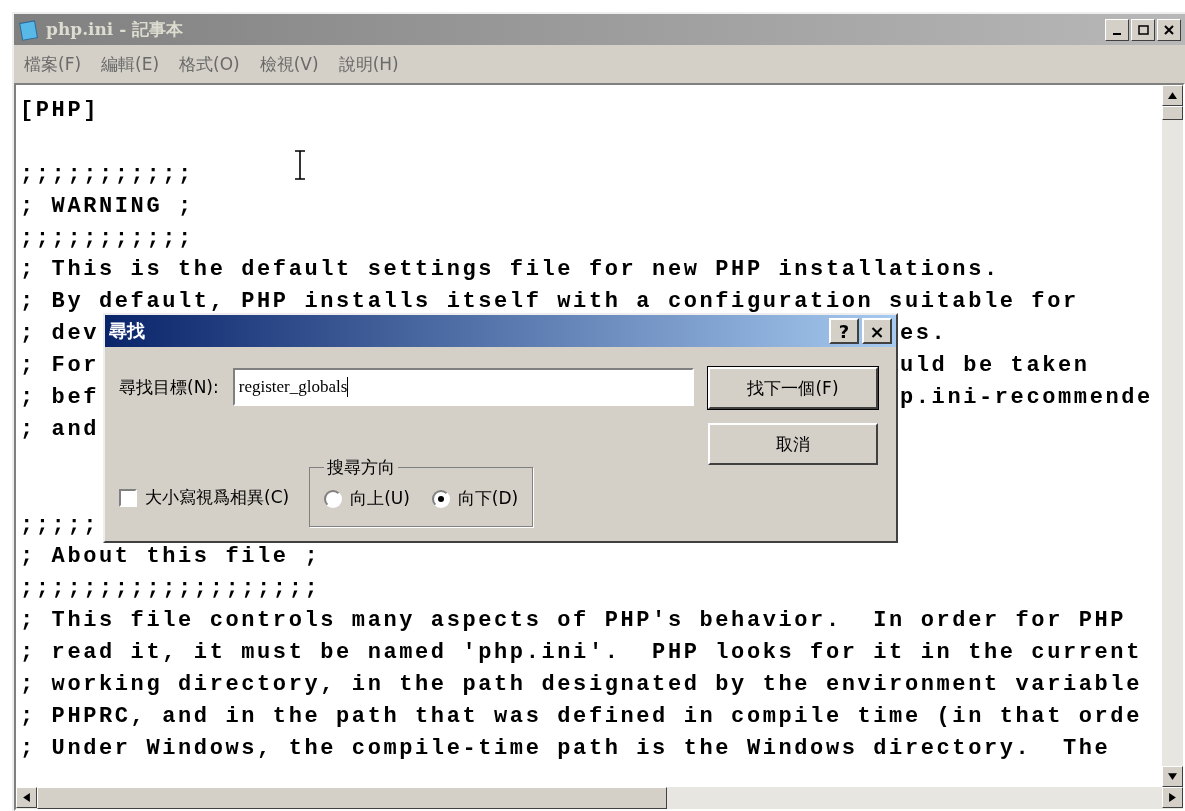  Describe the element at coordinates (289, 64) in the screenshot. I see `menu-item: 檢視(V)` at that location.